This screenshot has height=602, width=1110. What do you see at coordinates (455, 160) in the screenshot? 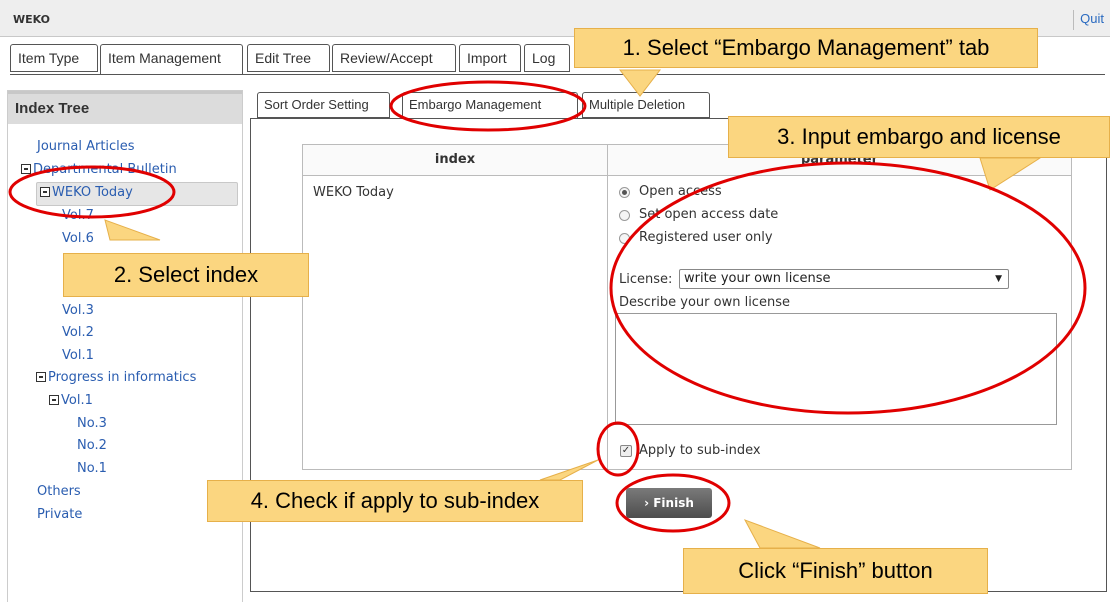
I see `column-header-index: index` at bounding box center [455, 160].